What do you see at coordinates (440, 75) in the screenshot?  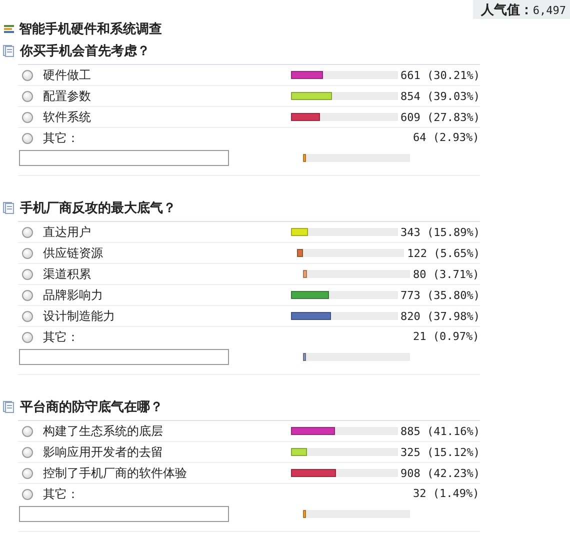 I see `vote-count: 661 (30.21%)` at bounding box center [440, 75].